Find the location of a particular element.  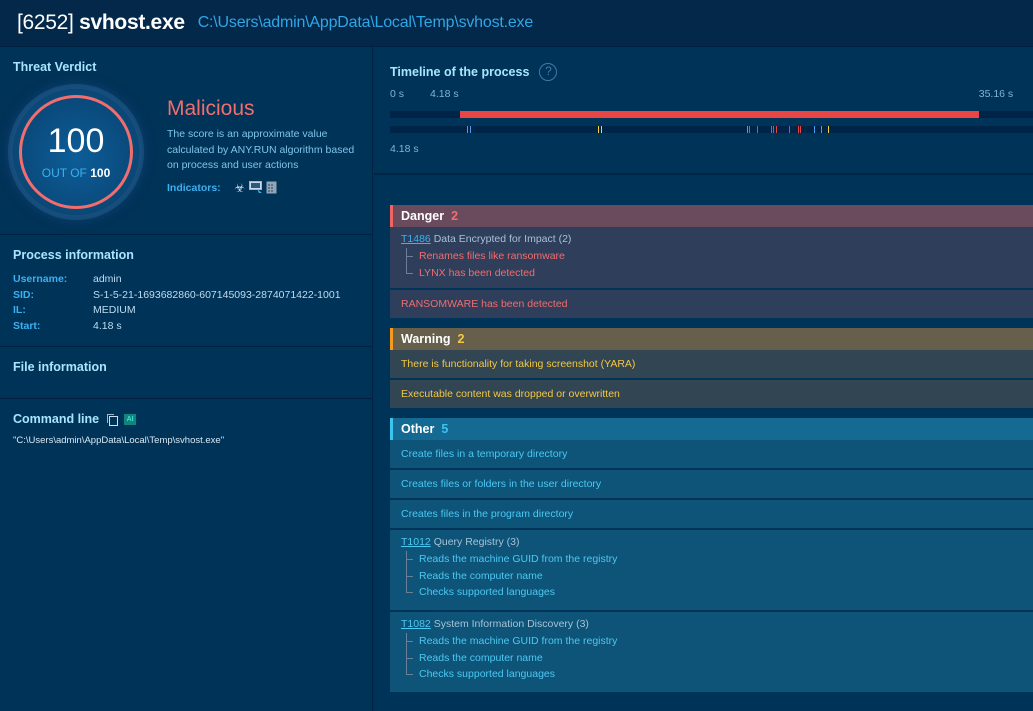

process-pid: [6252] is located at coordinates (45, 22).